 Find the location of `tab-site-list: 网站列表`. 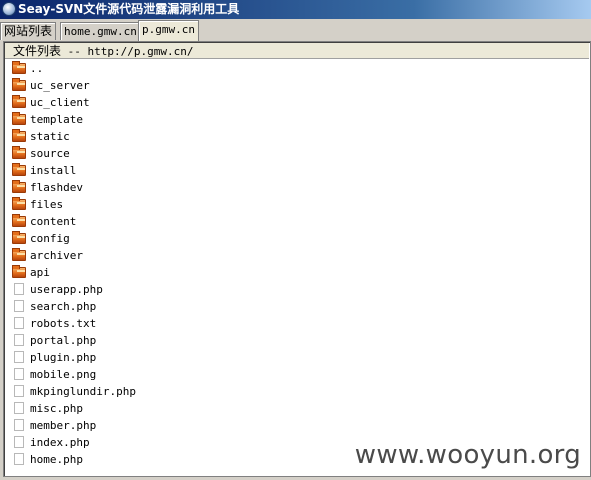

tab-site-list: 网站列表 is located at coordinates (28, 31).